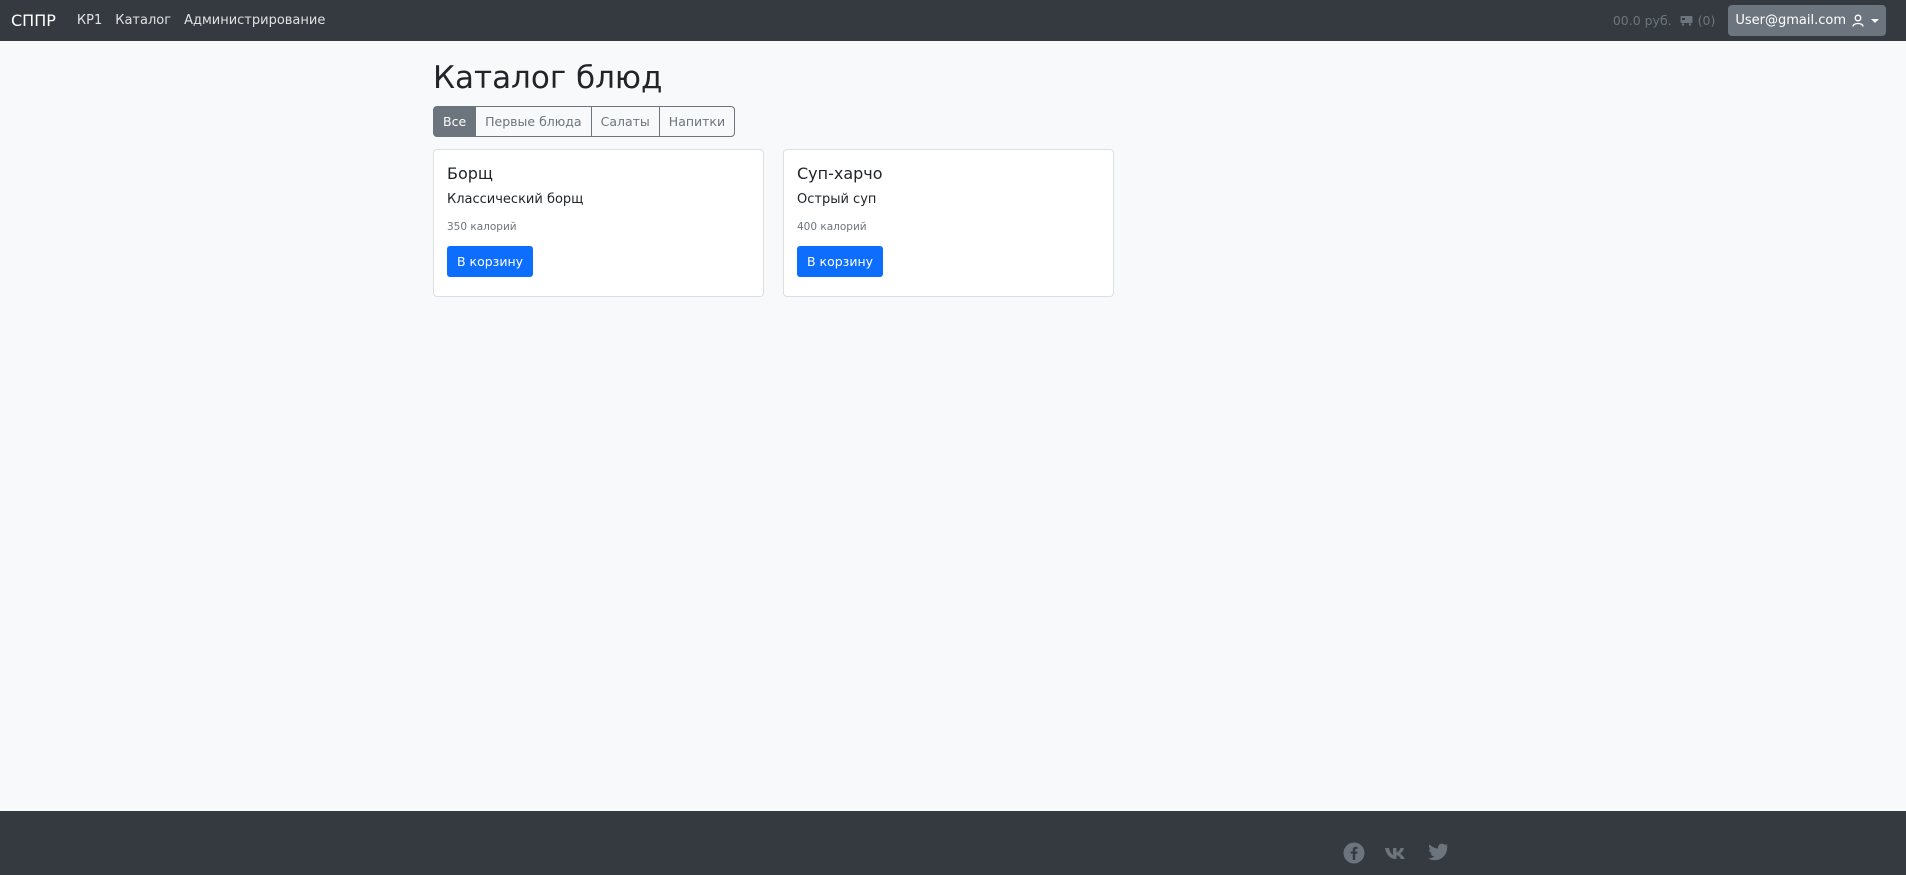  I want to click on brand-link: СППР, so click(33, 20).